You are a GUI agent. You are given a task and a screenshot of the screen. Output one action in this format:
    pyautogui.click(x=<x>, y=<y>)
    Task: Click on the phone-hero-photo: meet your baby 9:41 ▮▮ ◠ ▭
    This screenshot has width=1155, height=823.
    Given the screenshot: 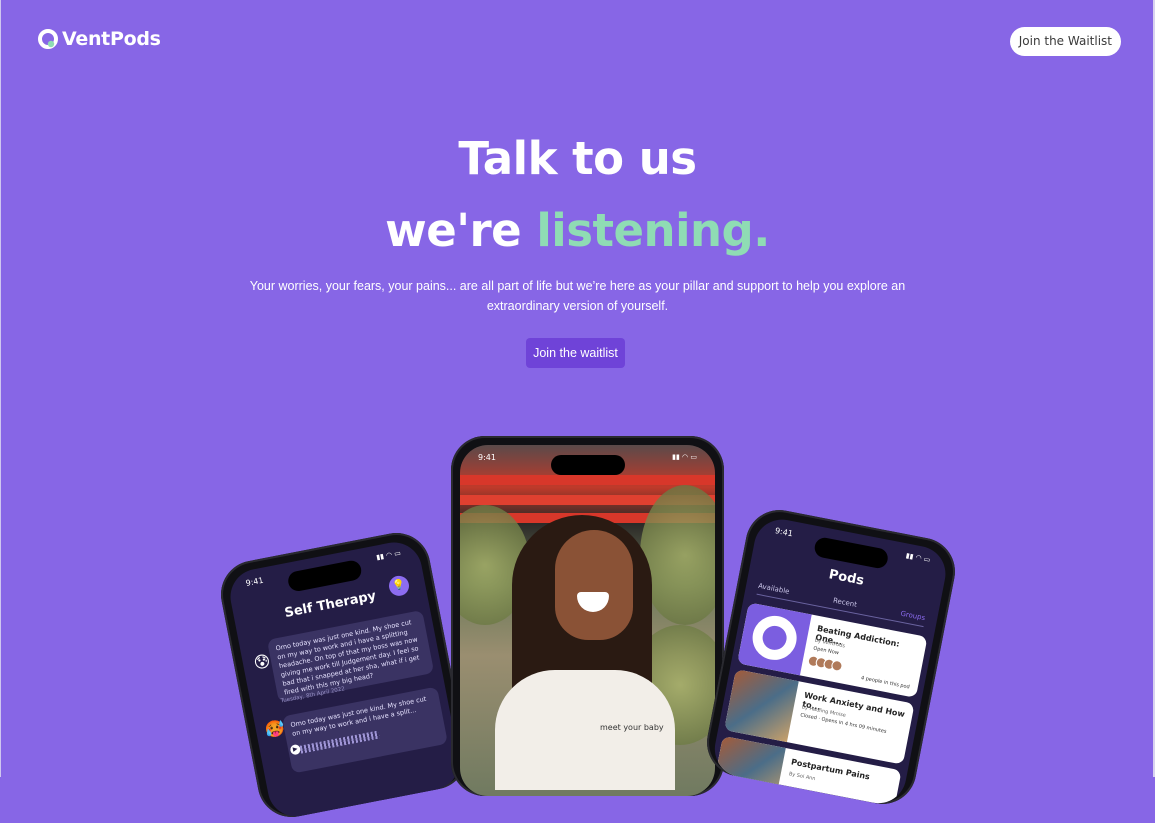 What is the action you would take?
    pyautogui.click(x=587, y=616)
    